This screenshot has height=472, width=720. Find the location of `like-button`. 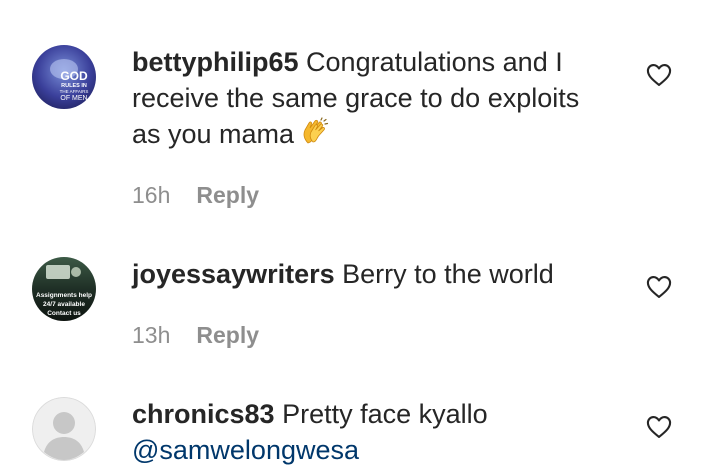

like-button is located at coordinates (659, 427).